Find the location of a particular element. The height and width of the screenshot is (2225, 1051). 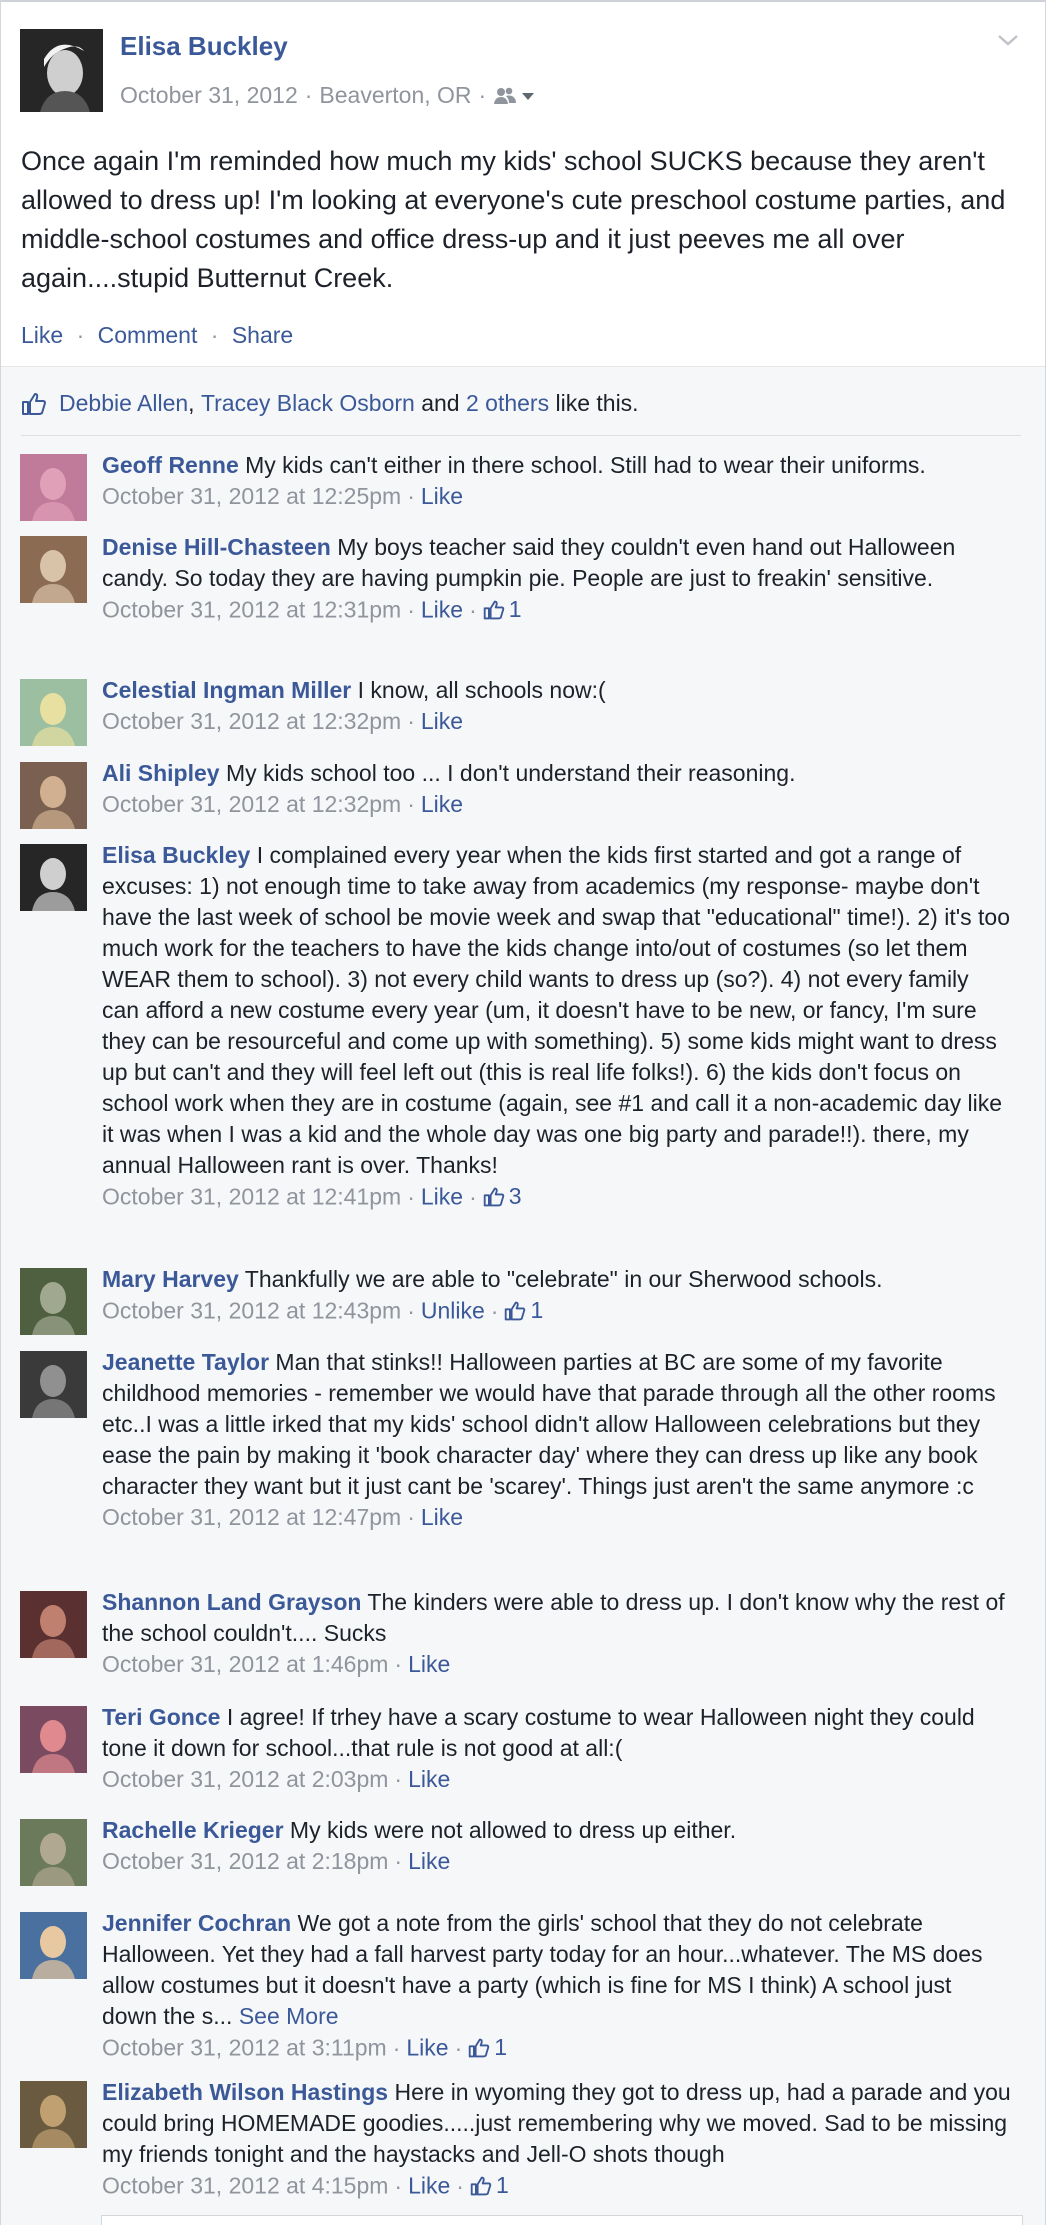

comment-meta: October 31, 2012 at 2:18pm · Like is located at coordinates (276, 1861).